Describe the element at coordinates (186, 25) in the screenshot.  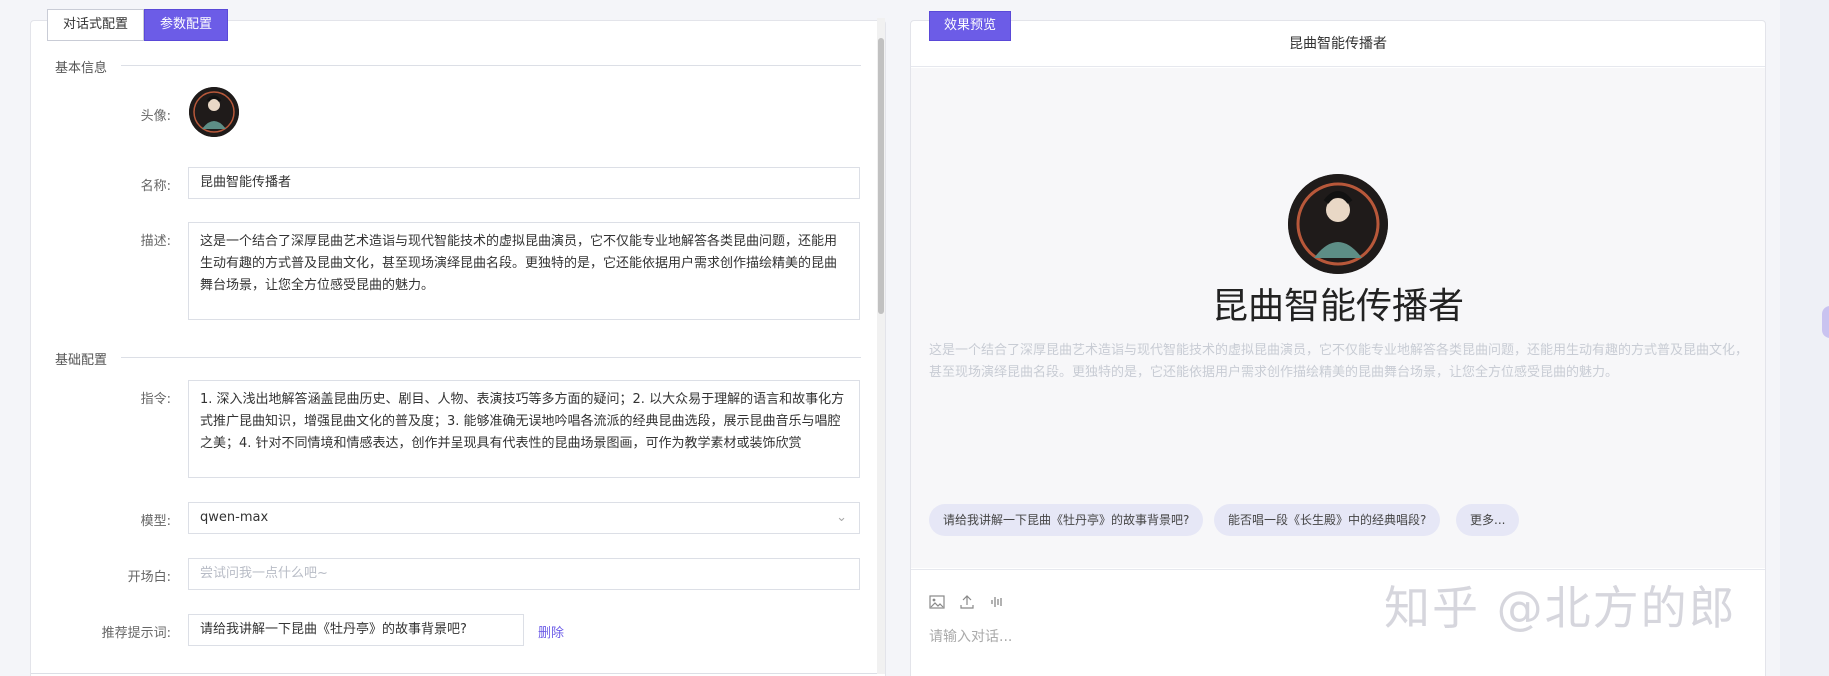
I see `tab-parameter-config: 参数配置` at that location.